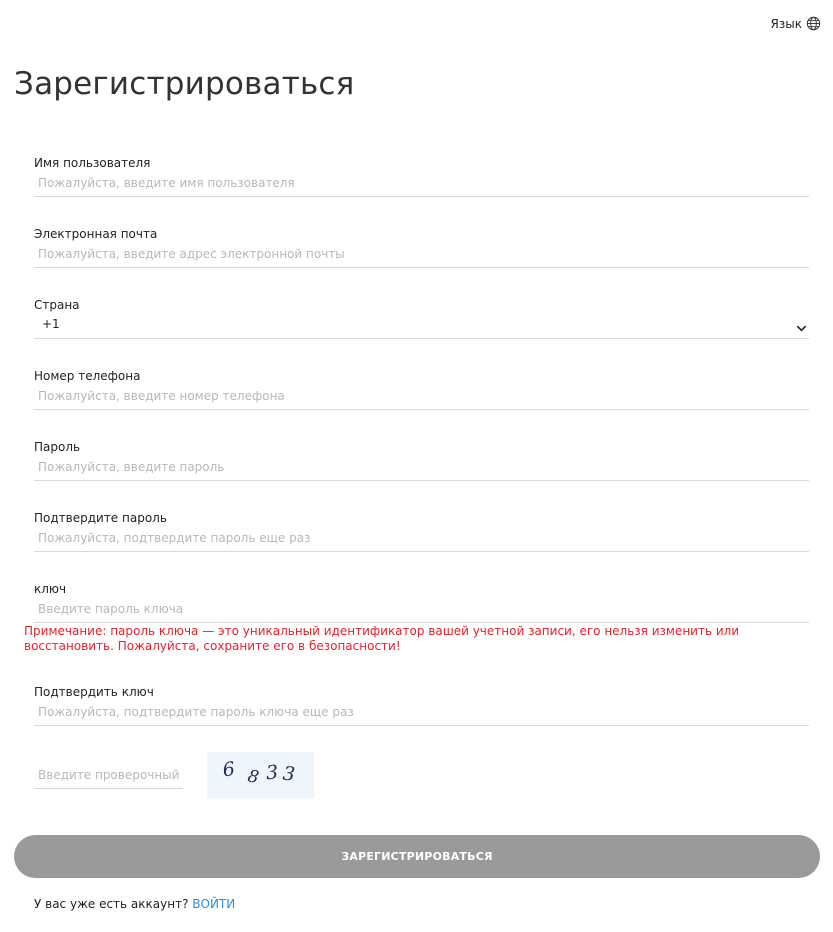 The height and width of the screenshot is (932, 833). I want to click on login-prompt-row: У вас уже есть аккаунт? ВОЙТИ, so click(134, 904).